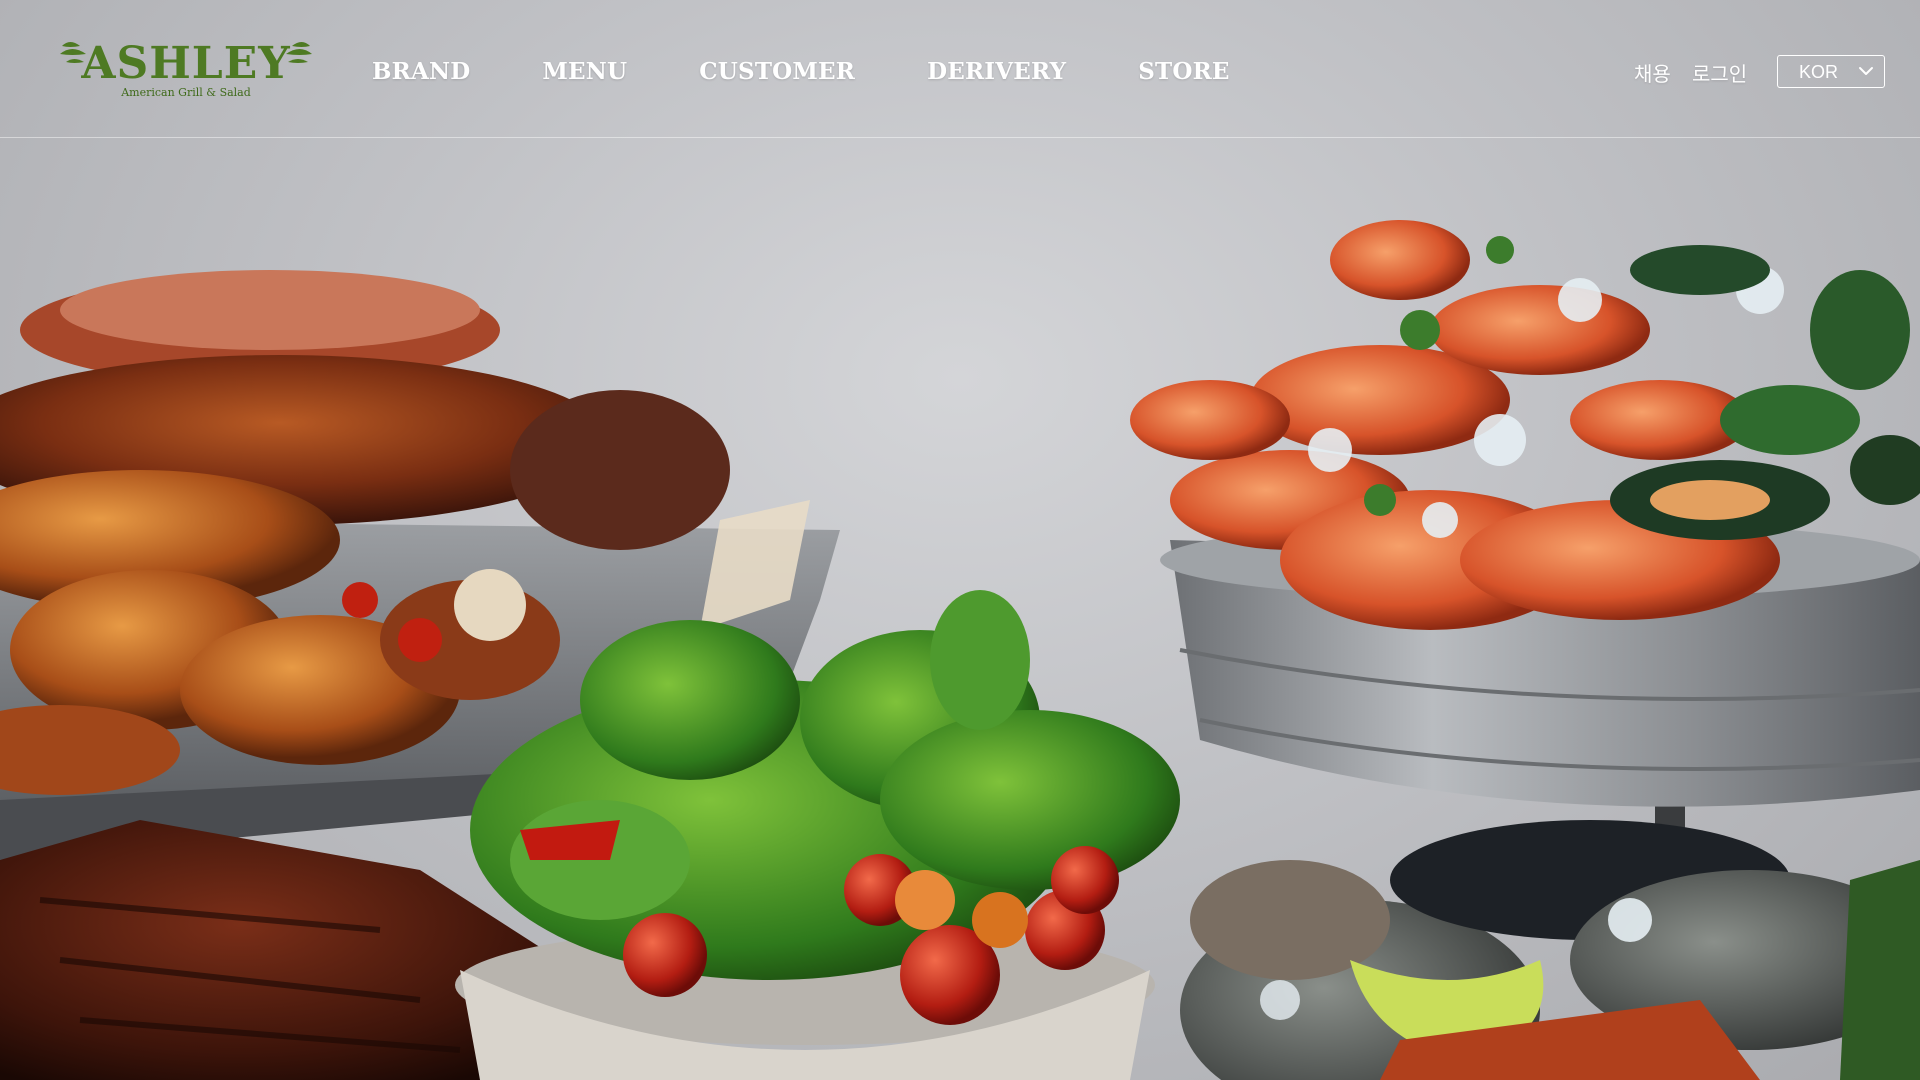  Describe the element at coordinates (185, 92) in the screenshot. I see `logo-tagline: American Grill & Salad` at that location.